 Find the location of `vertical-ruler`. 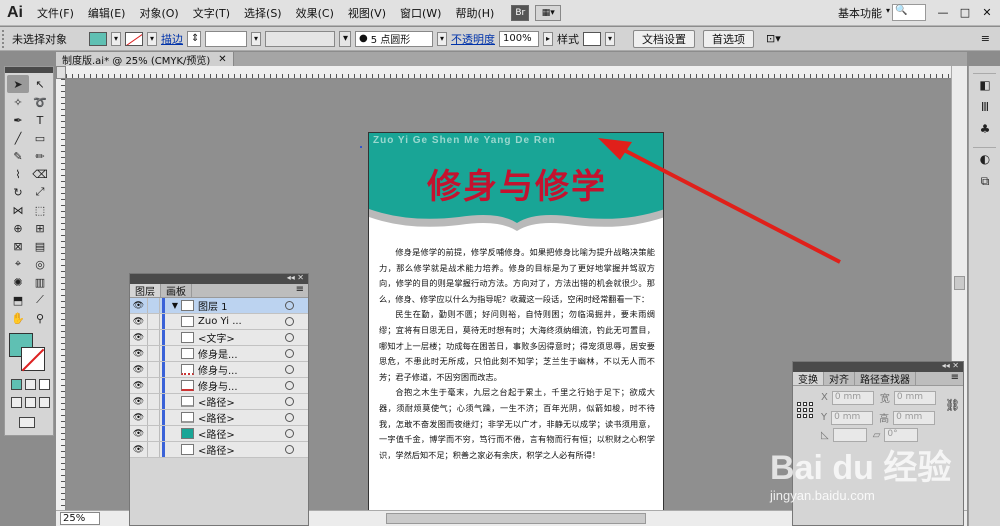

vertical-ruler is located at coordinates (61, 294).